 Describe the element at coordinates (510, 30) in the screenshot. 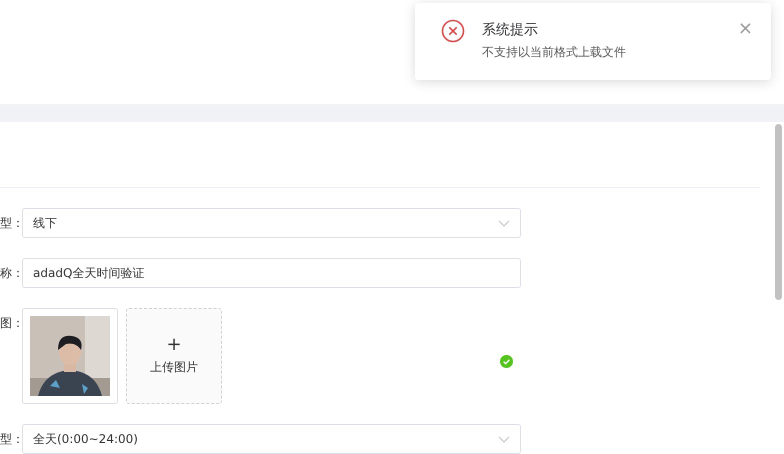

I see `toast-title: 系统提示` at that location.